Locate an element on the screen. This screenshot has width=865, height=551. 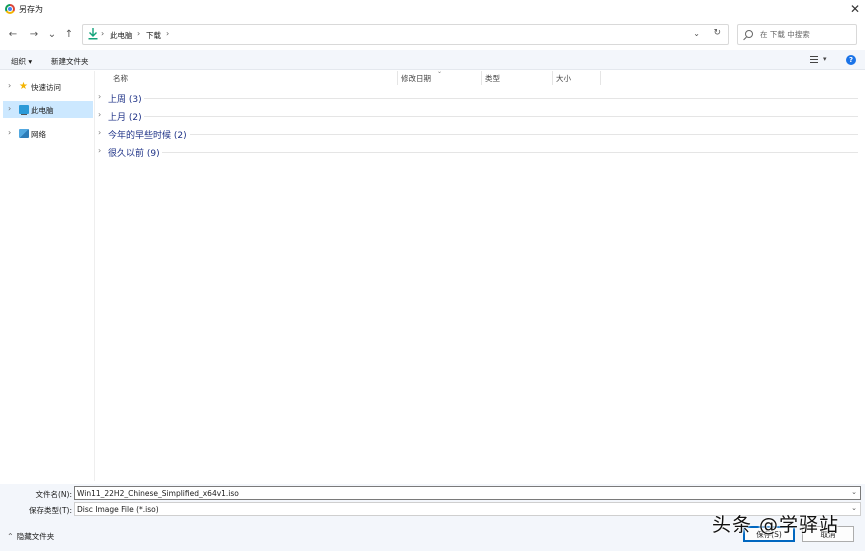
address-history-dropdown: ⌄ is located at coordinates (696, 33).